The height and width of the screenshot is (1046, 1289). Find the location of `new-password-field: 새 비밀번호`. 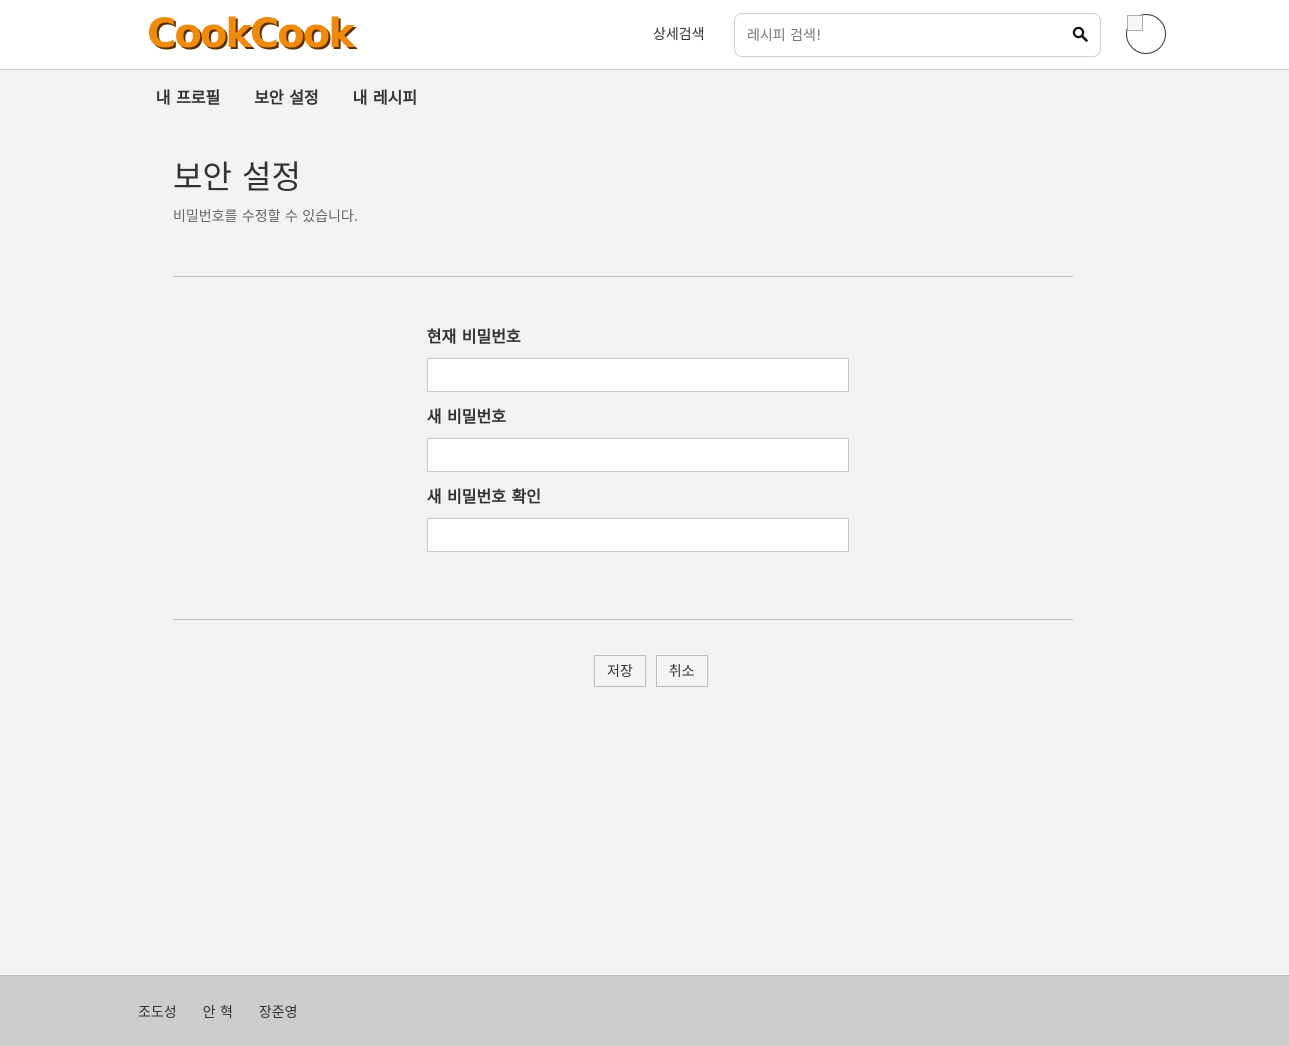

new-password-field: 새 비밀번호 is located at coordinates (638, 439).